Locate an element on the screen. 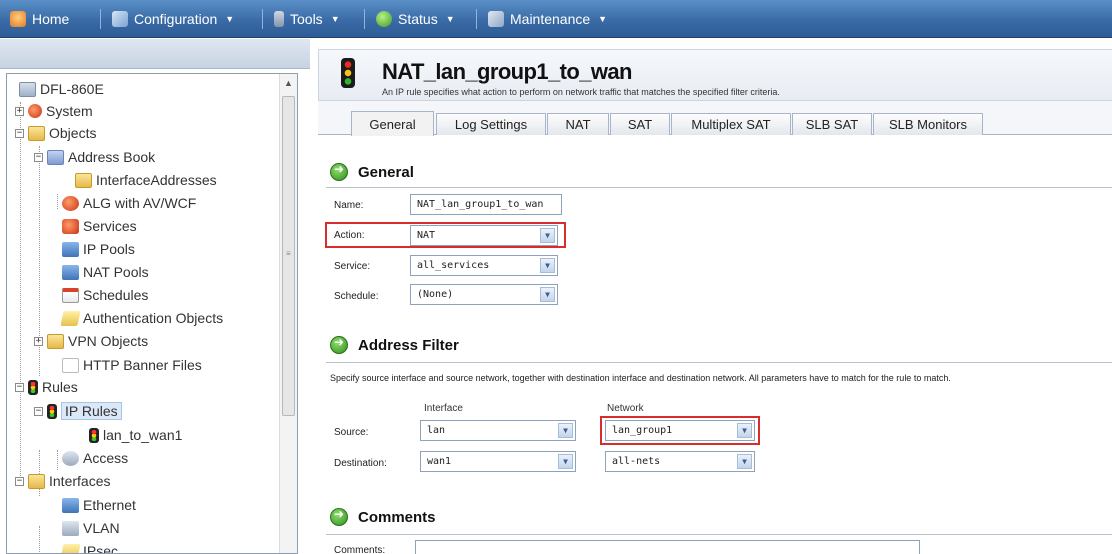 This screenshot has height=554, width=1112. tab-slb-sat: SLB SAT is located at coordinates (832, 124).